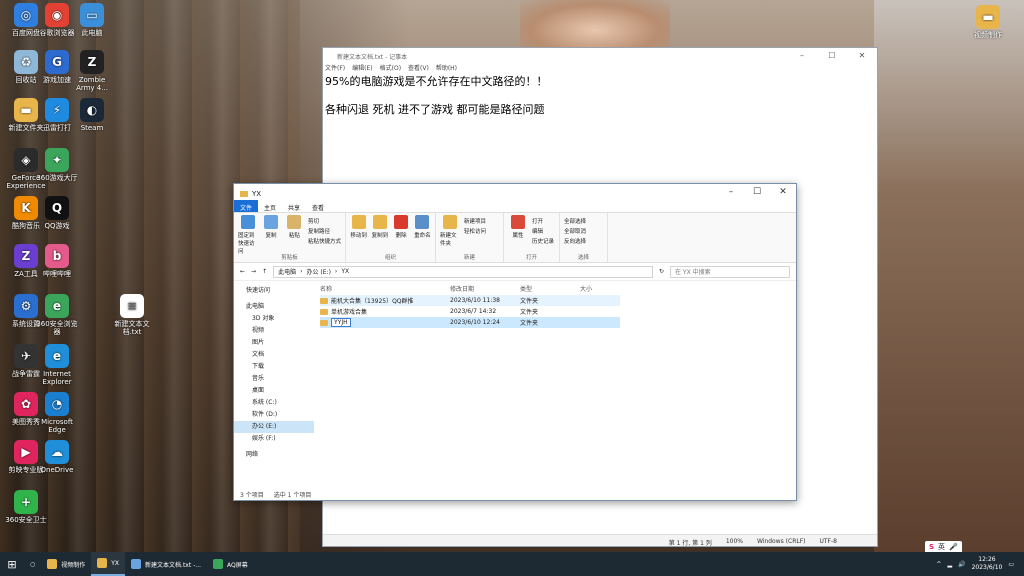 Image resolution: width=1024 pixels, height=576 pixels. I want to click on desktop-icon: ✦ 360游戏大厅, so click(57, 165).